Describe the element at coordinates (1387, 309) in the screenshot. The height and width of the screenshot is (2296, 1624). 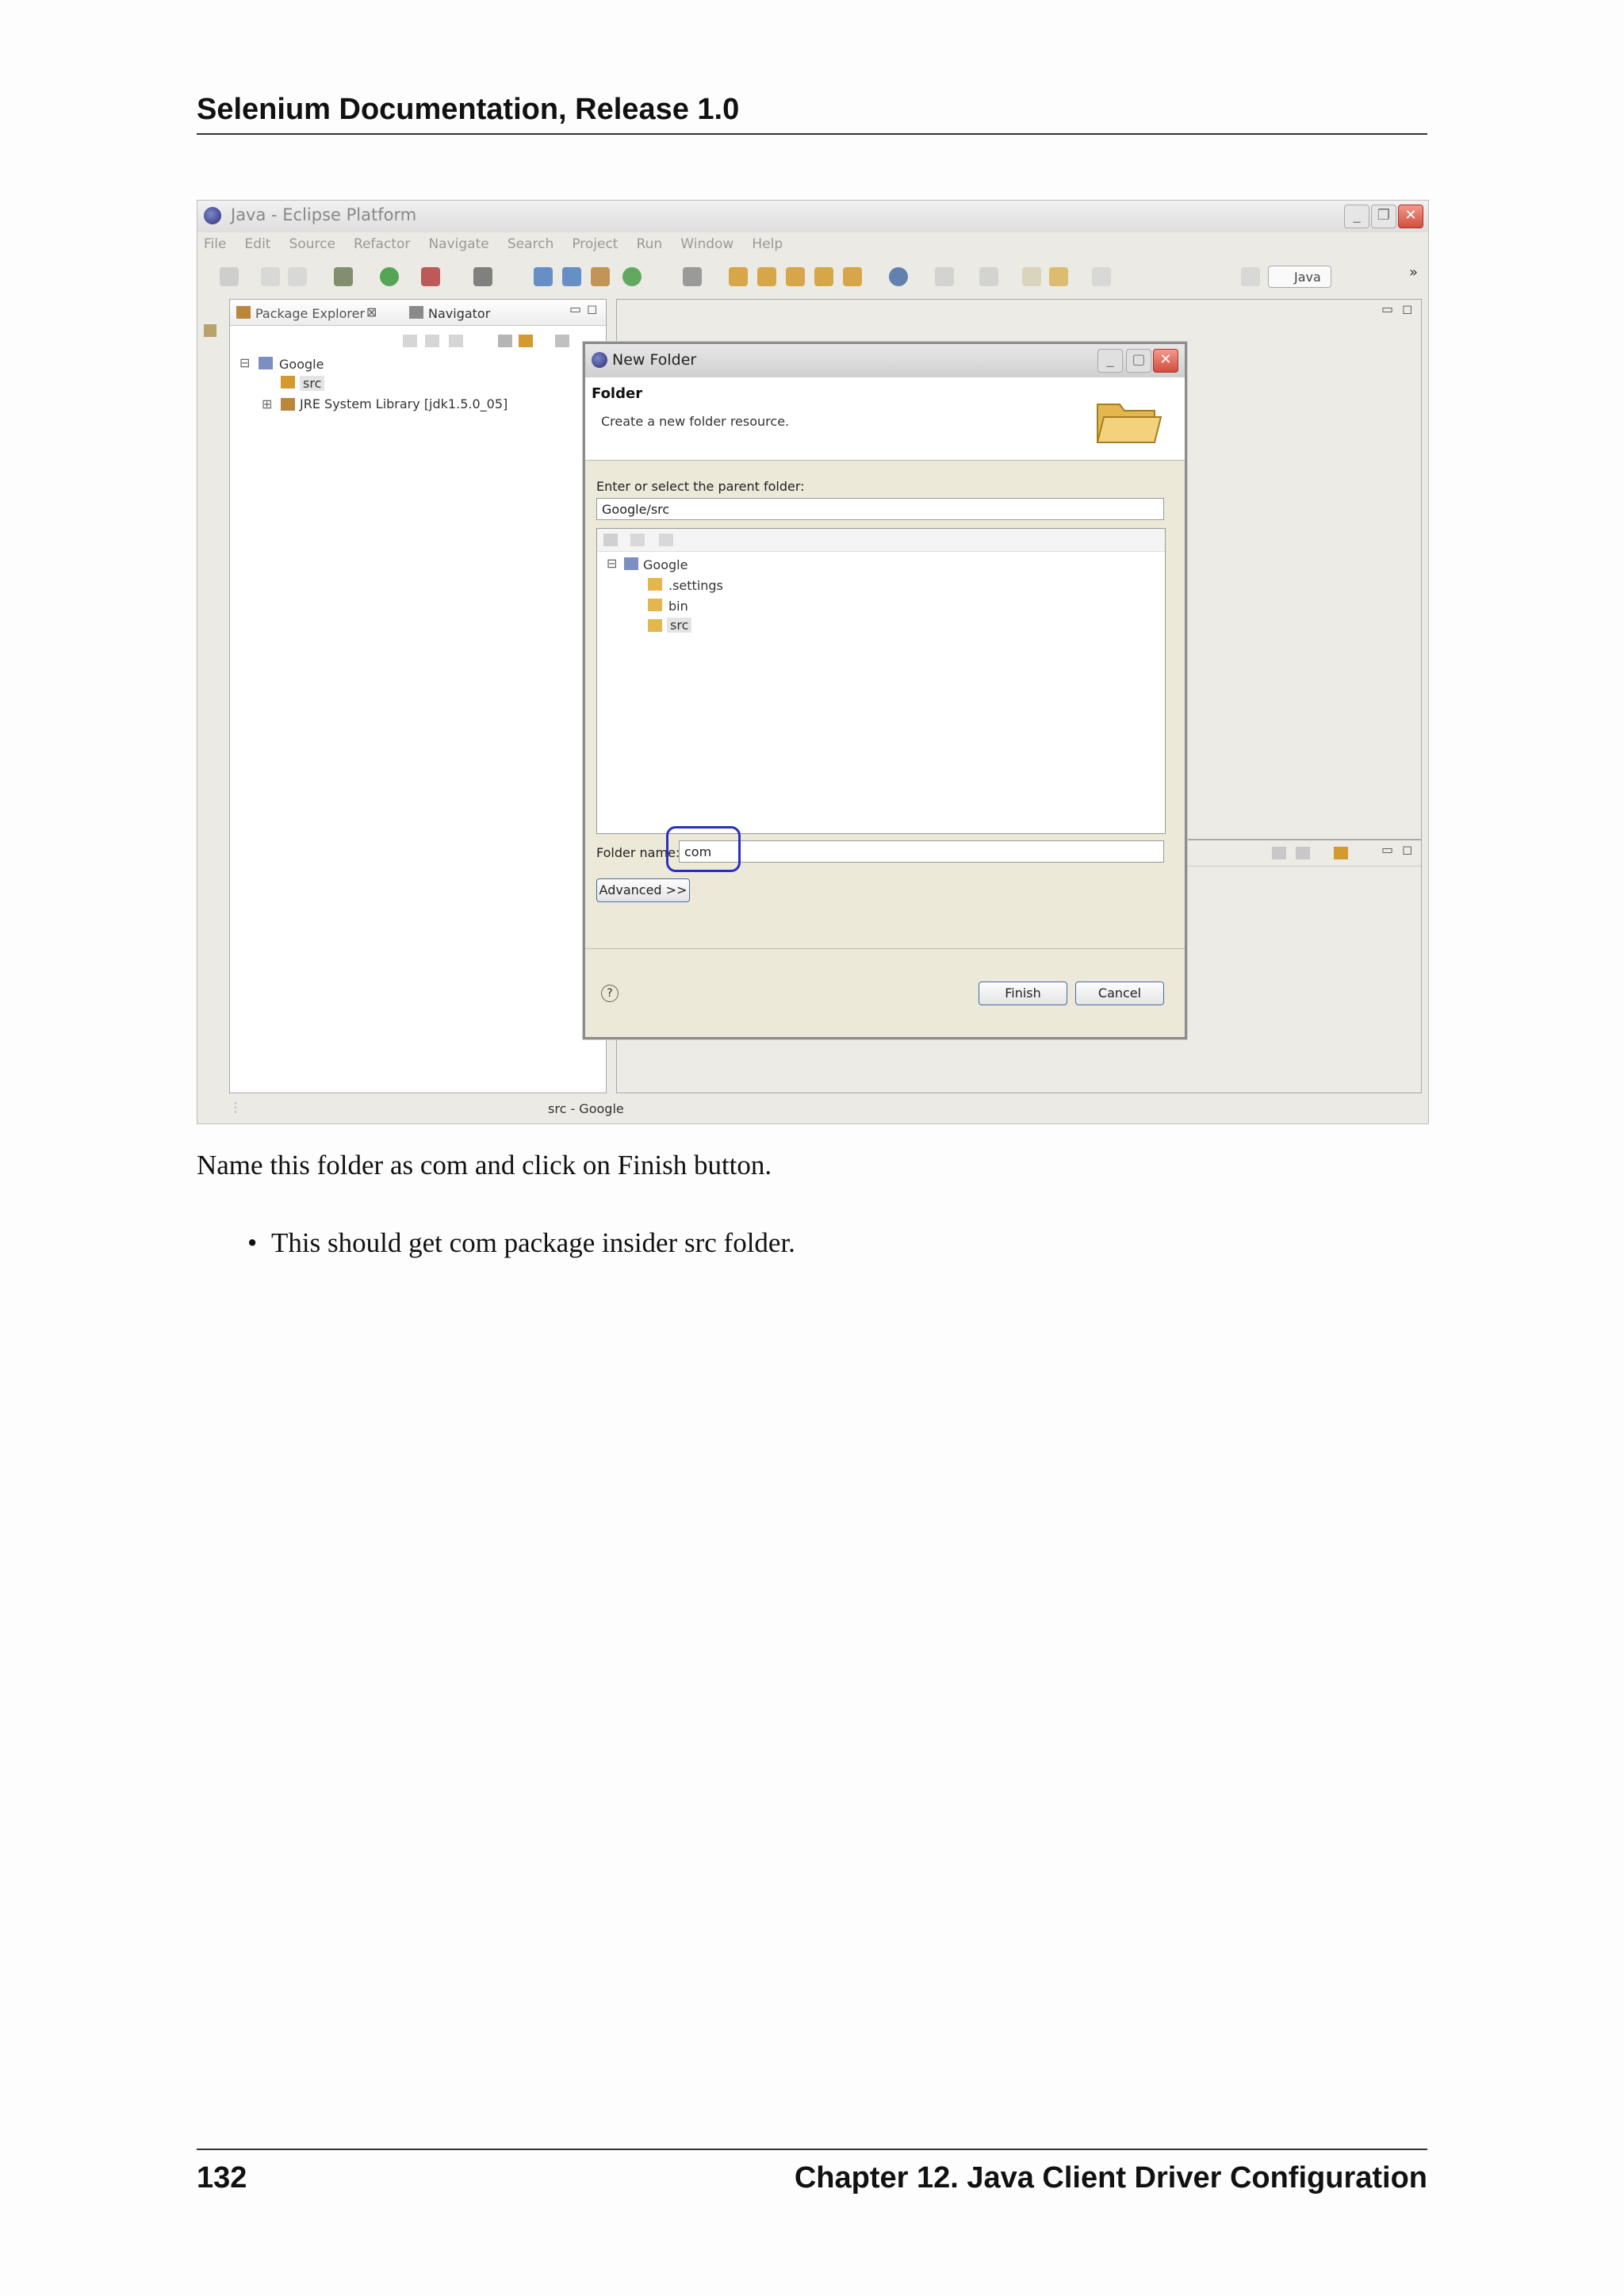
I see `editor-minimize-icon: ▭` at that location.